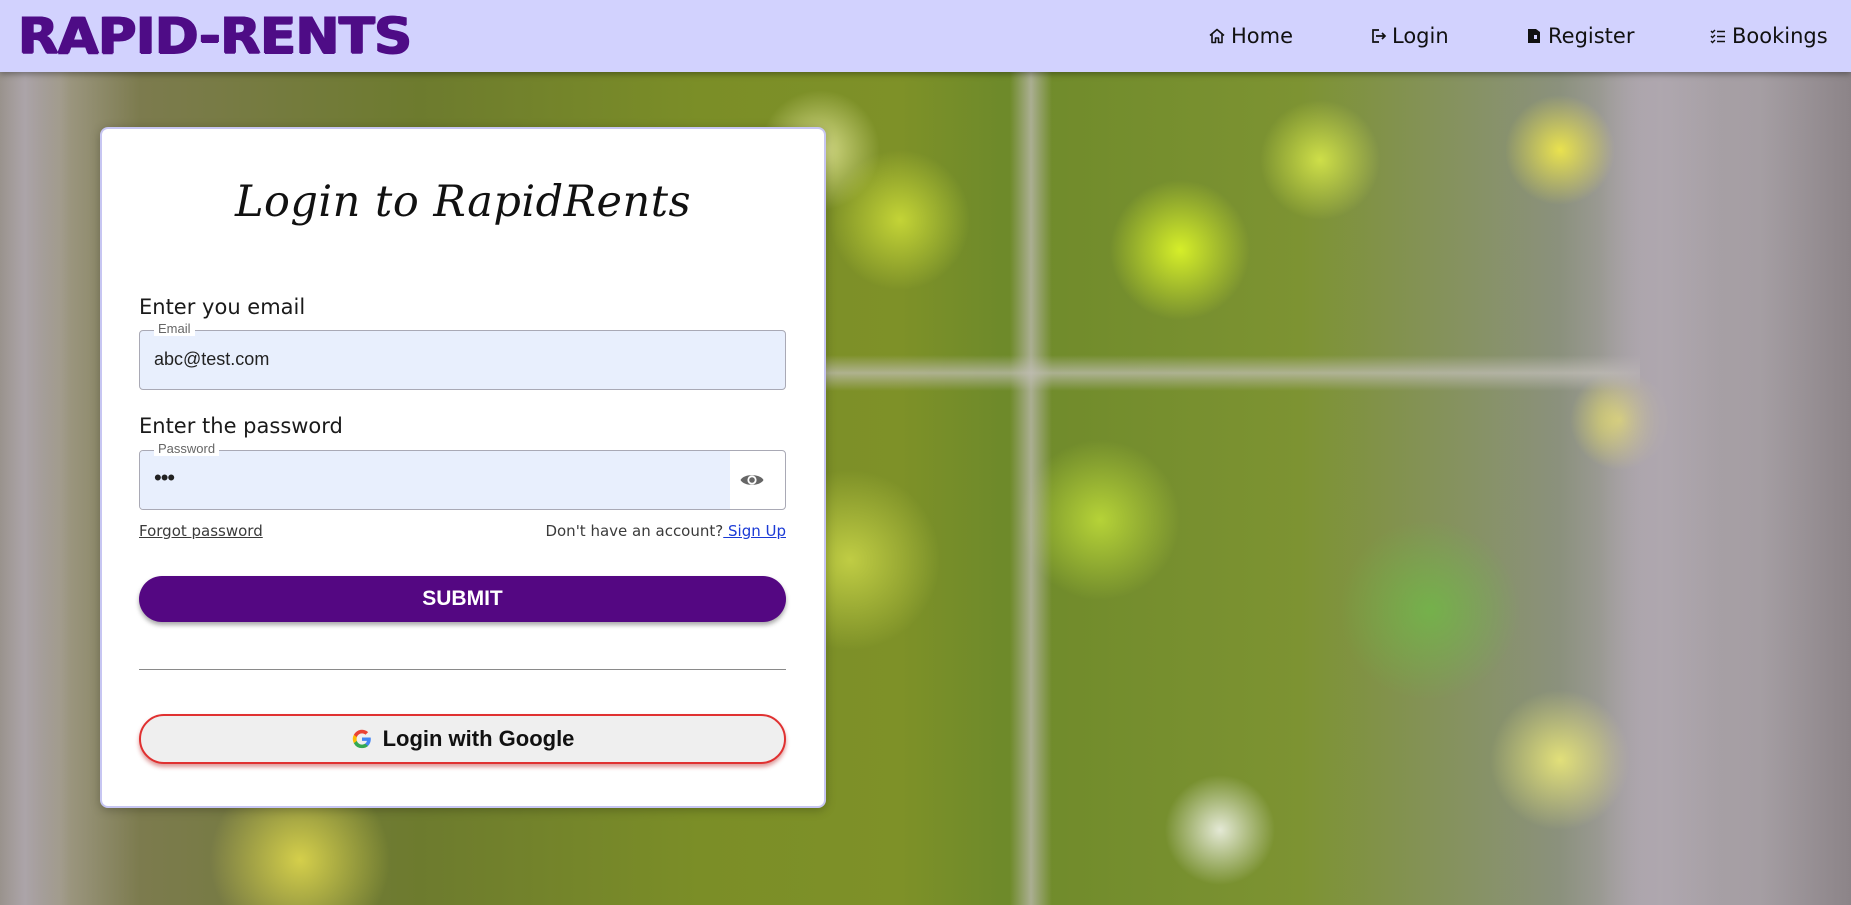 The image size is (1851, 905). I want to click on eye-icon, so click(752, 480).